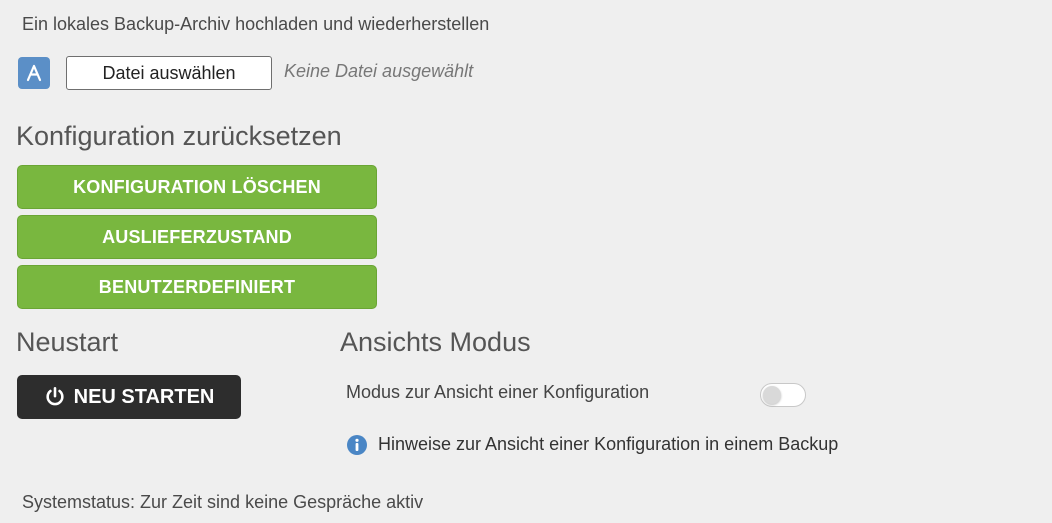  What do you see at coordinates (34, 73) in the screenshot?
I see `upload-arrow-icon` at bounding box center [34, 73].